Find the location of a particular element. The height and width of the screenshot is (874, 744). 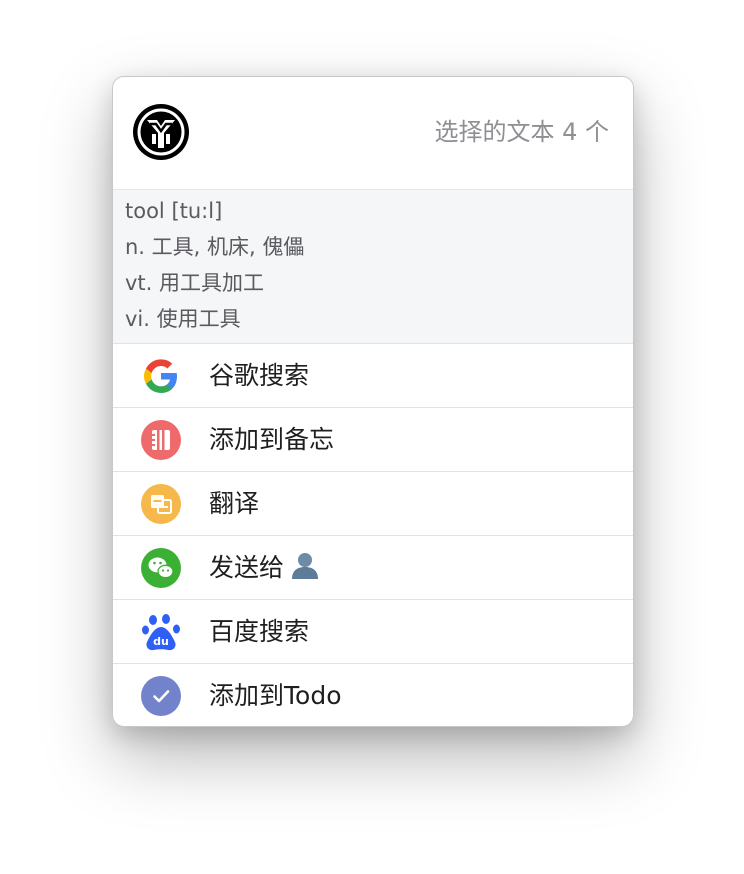

yu-logo-icon is located at coordinates (161, 132).